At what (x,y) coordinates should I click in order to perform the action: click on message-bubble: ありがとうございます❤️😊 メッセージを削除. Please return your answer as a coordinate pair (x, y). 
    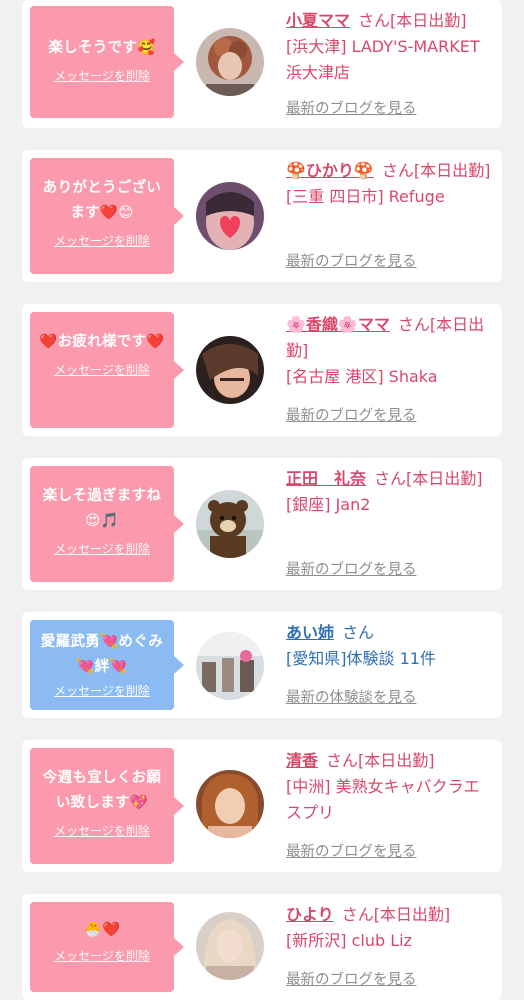
    Looking at the image, I should click on (107, 216).